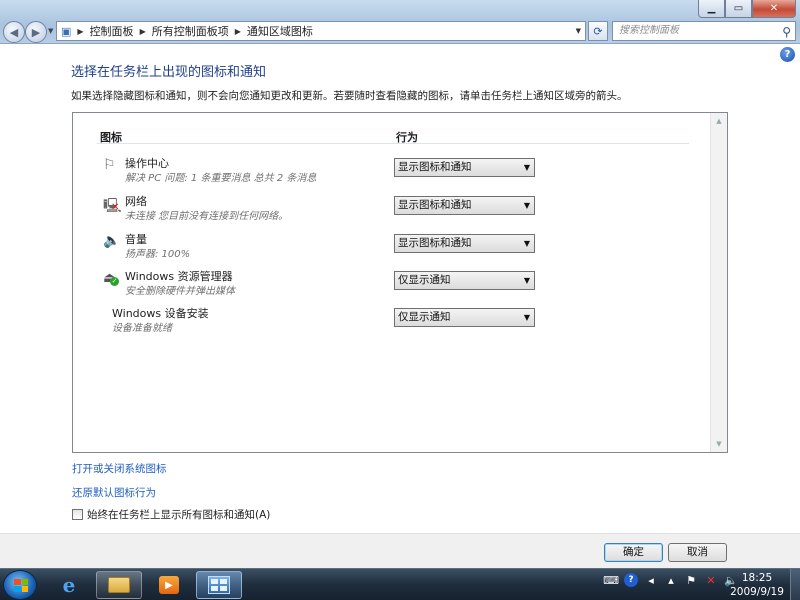 The height and width of the screenshot is (600, 800). I want to click on internet-explorer-icon: e, so click(69, 585).